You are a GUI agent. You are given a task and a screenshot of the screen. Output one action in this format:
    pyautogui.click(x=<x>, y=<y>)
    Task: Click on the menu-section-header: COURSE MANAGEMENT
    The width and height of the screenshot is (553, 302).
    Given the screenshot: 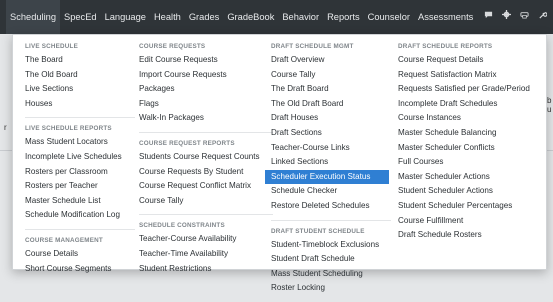 What is the action you would take?
    pyautogui.click(x=64, y=240)
    